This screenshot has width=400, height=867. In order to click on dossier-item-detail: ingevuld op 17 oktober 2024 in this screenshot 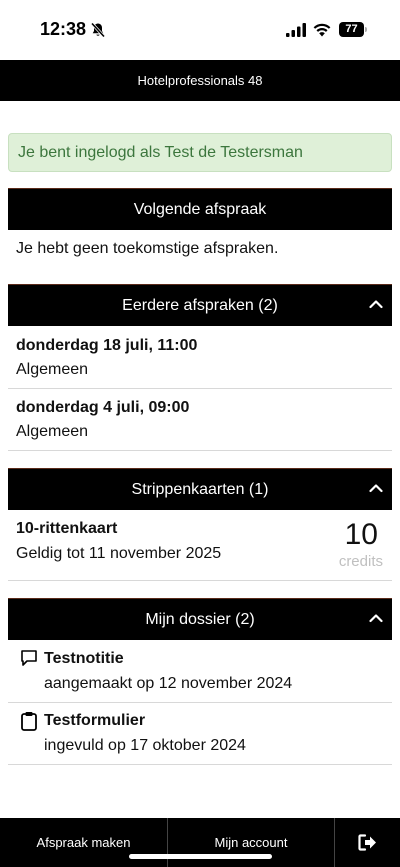, I will do `click(145, 745)`.